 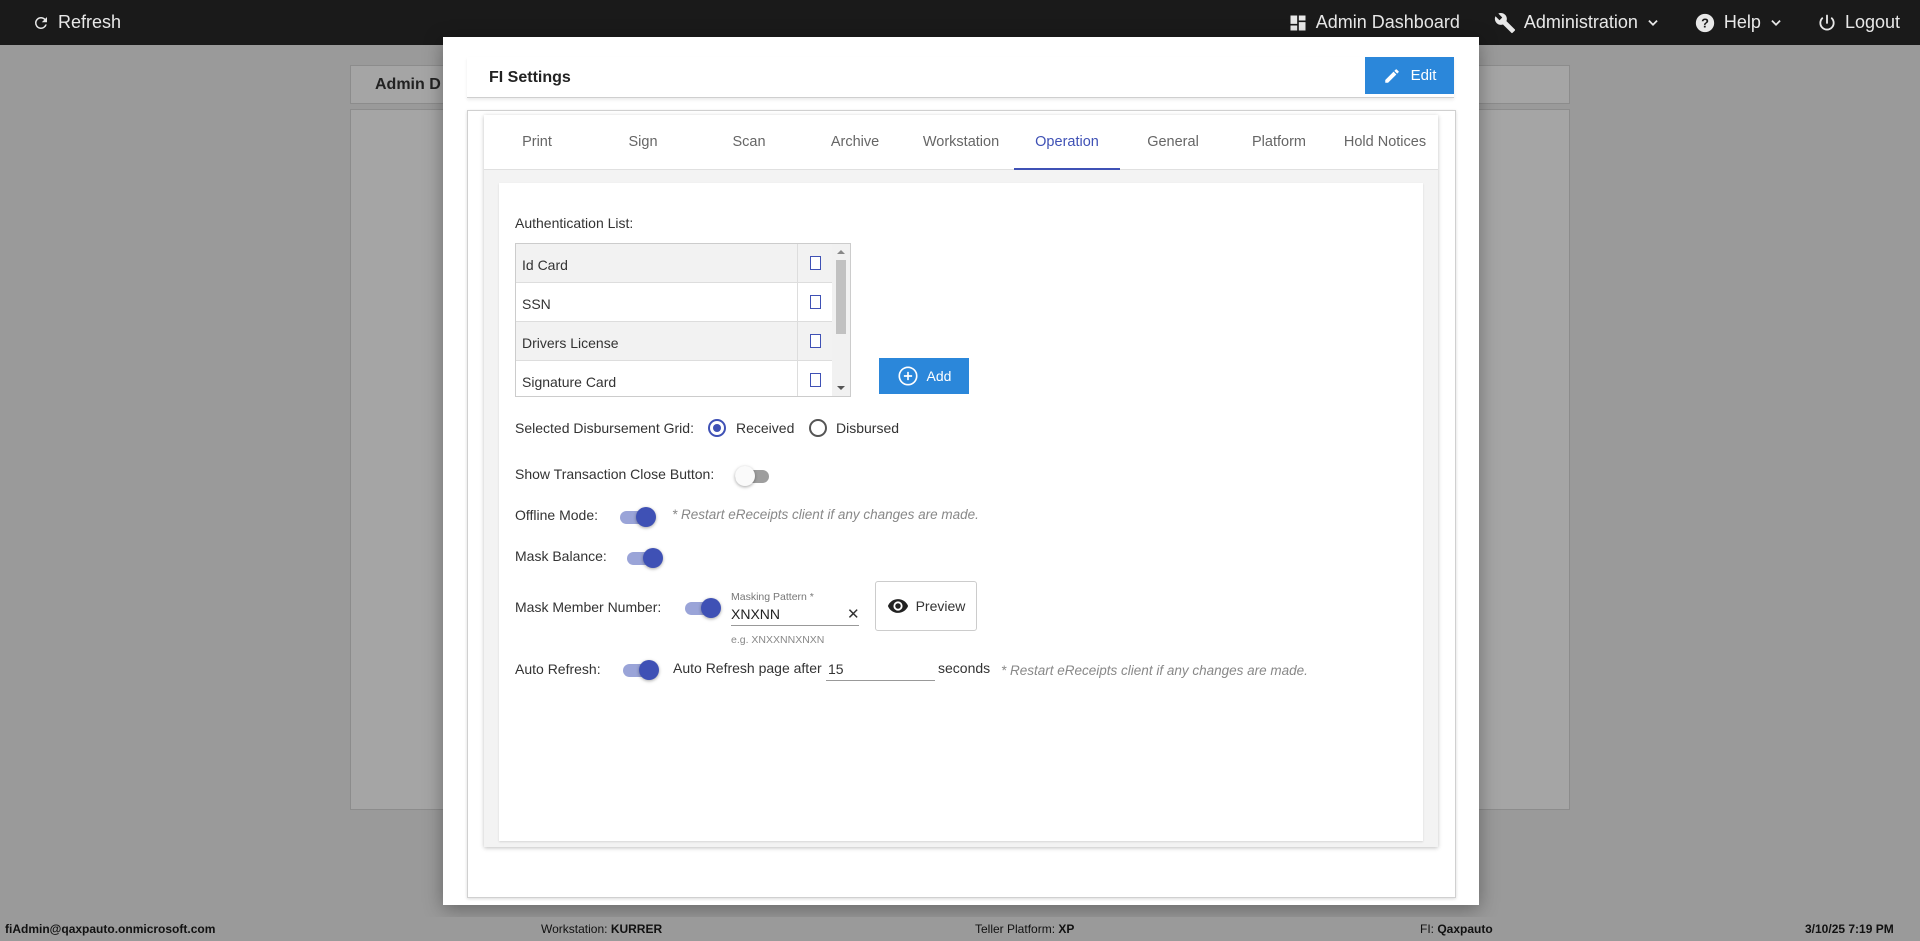 I want to click on administration-menu: Administration, so click(x=1577, y=22).